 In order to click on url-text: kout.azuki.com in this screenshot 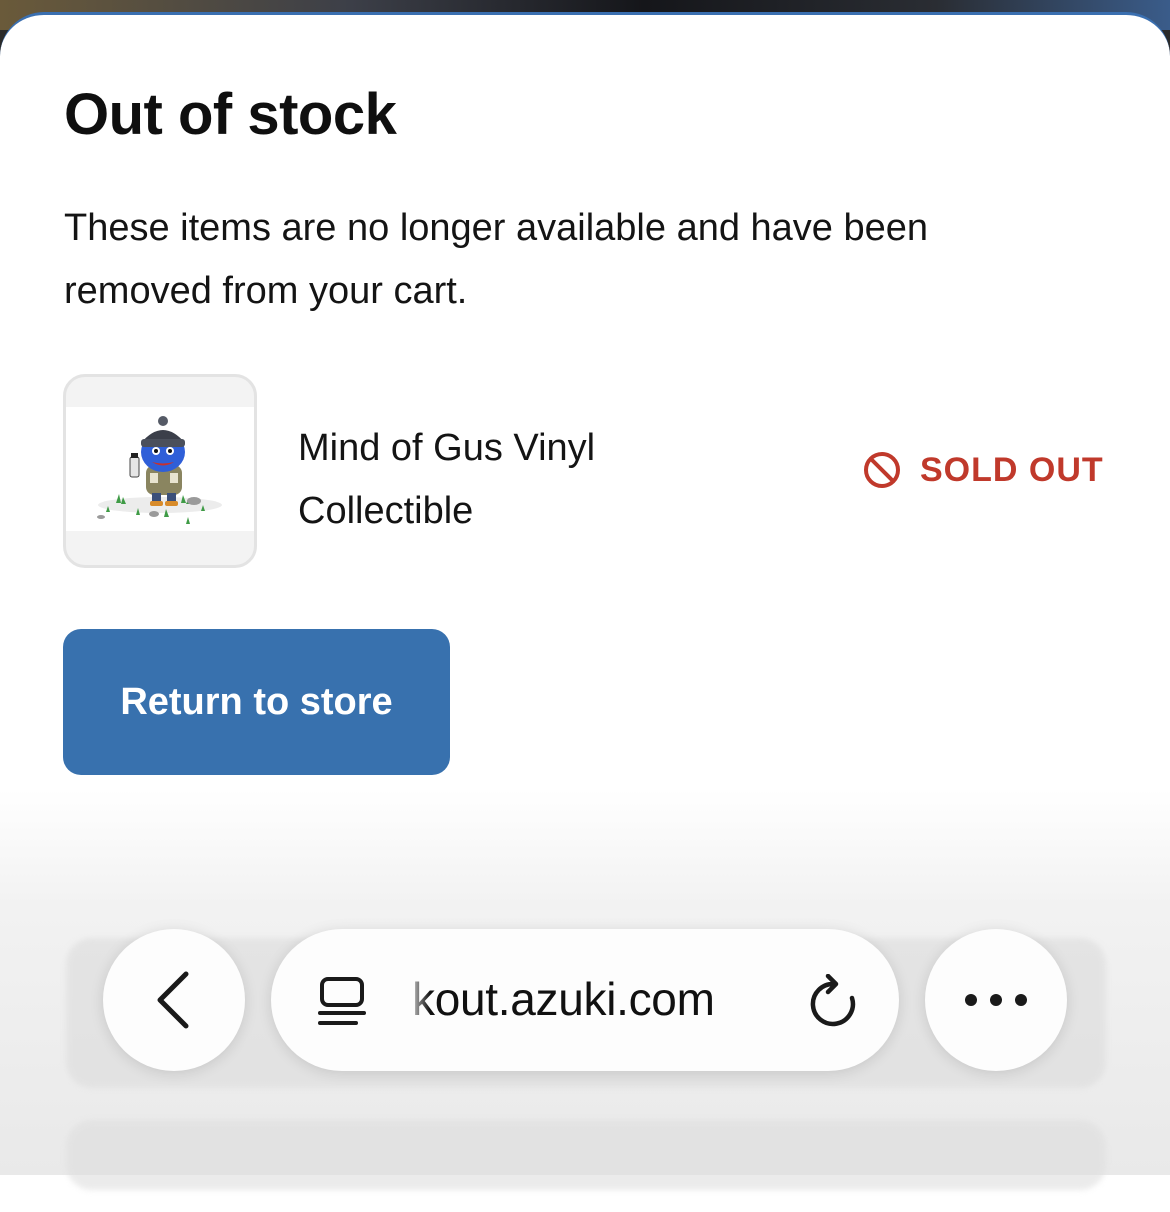, I will do `click(563, 999)`.